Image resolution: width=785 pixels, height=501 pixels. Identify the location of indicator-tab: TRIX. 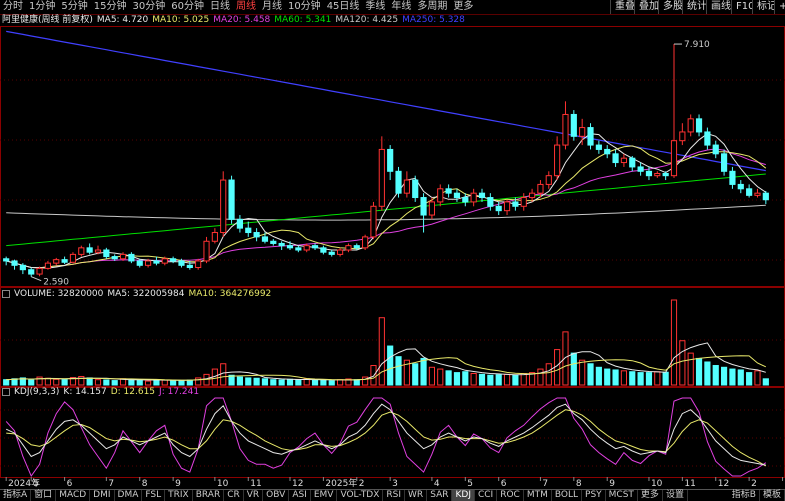
(179, 495).